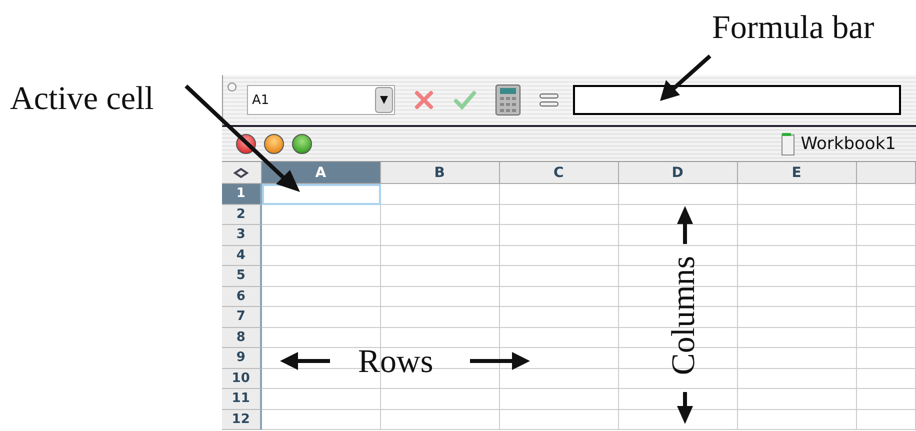  What do you see at coordinates (559, 173) in the screenshot?
I see `column-header: C` at bounding box center [559, 173].